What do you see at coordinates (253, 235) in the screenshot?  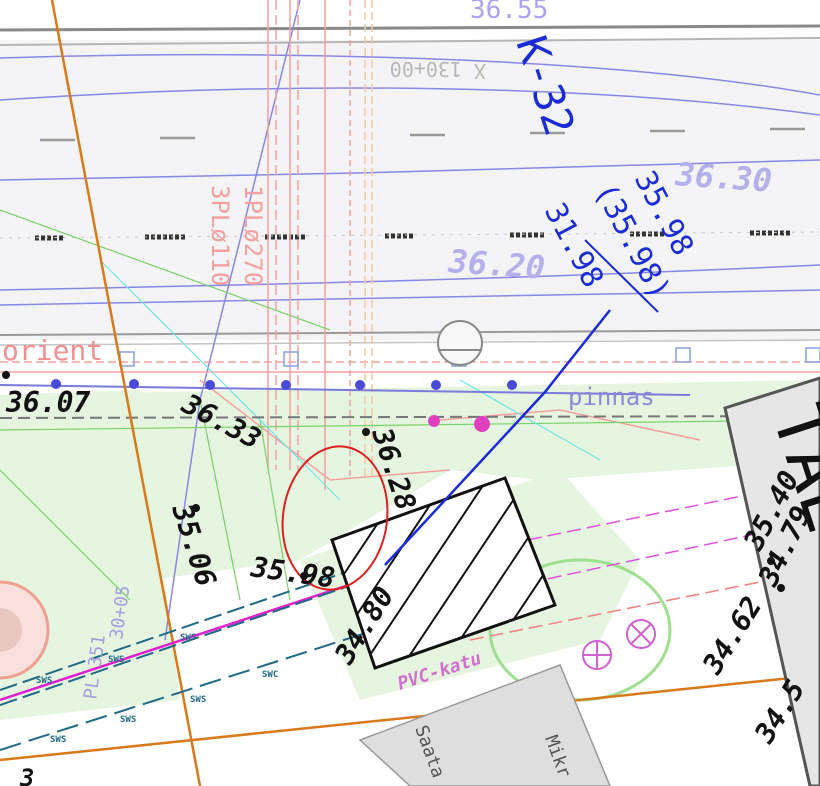 I see `pipe-label-1: 1PLø270` at bounding box center [253, 235].